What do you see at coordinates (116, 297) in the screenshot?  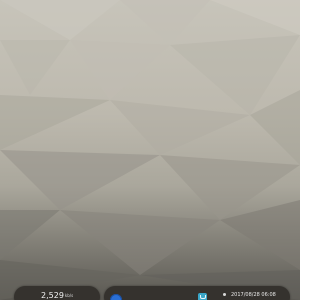 I see `launcher-icon` at bounding box center [116, 297].